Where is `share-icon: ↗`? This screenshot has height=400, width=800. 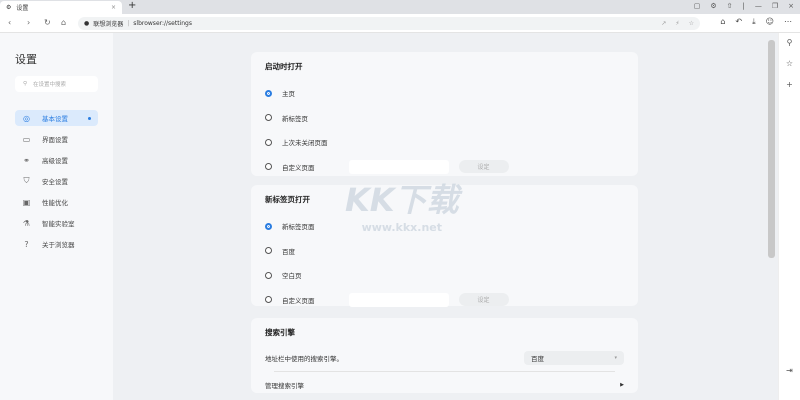 share-icon: ↗ is located at coordinates (663, 23).